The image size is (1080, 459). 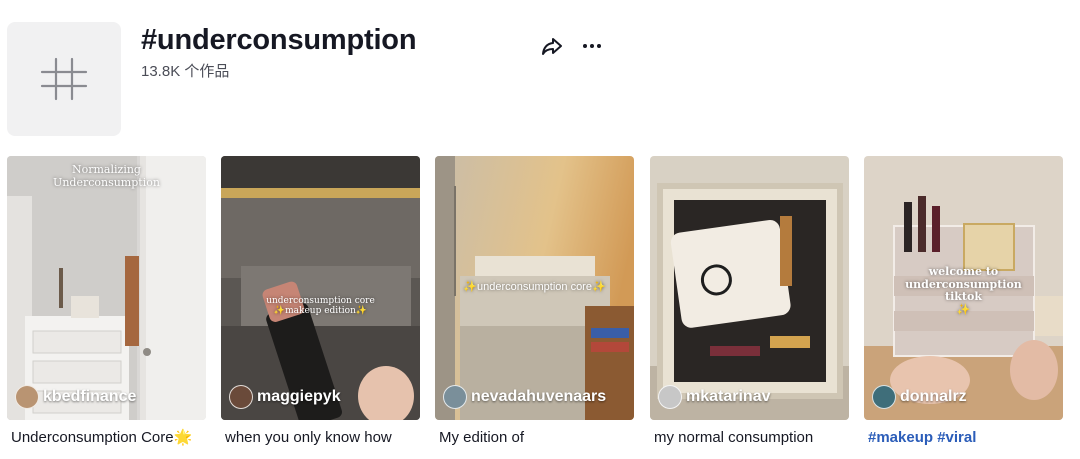 I want to click on video-caption: my normal consumption, so click(x=753, y=438).